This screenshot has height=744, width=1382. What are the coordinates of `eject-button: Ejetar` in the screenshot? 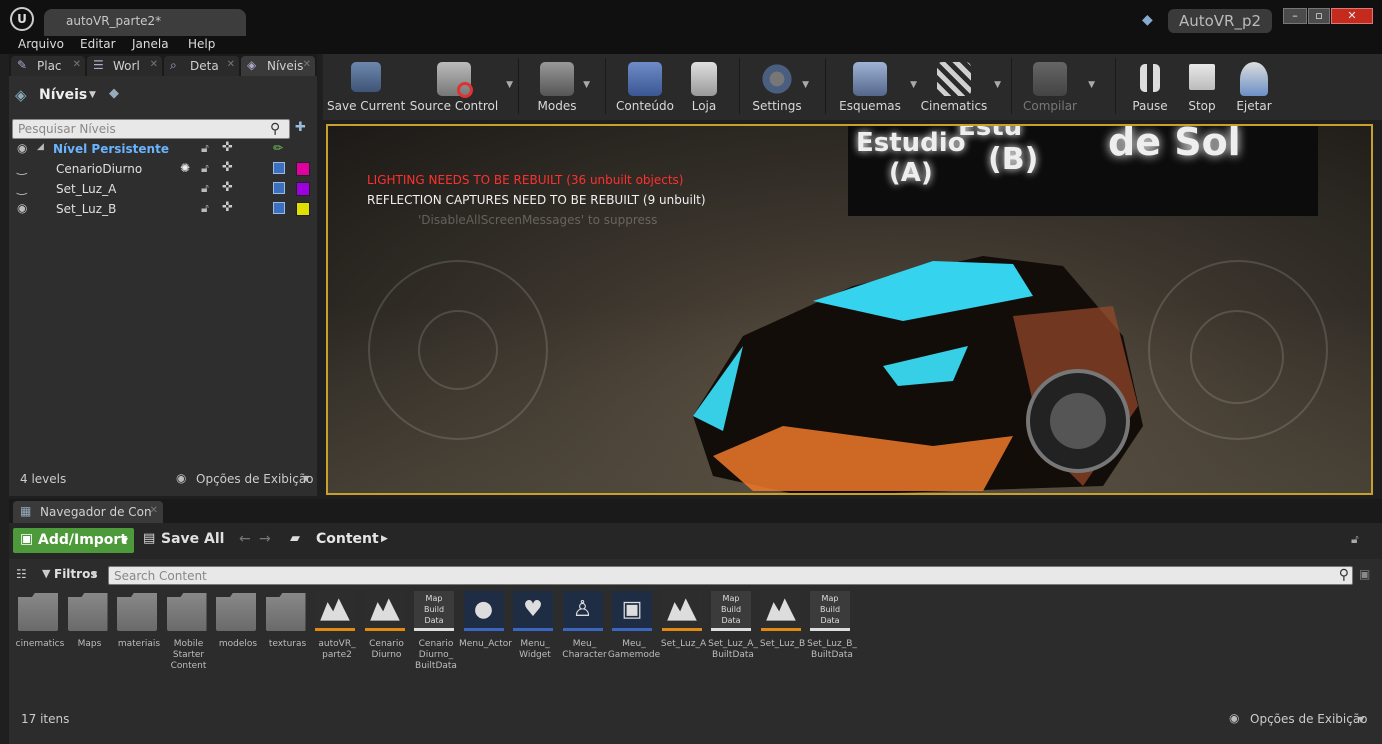 It's located at (1254, 87).